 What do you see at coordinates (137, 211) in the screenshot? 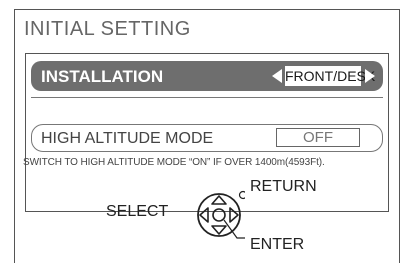
I see `select-label: SELECT` at bounding box center [137, 211].